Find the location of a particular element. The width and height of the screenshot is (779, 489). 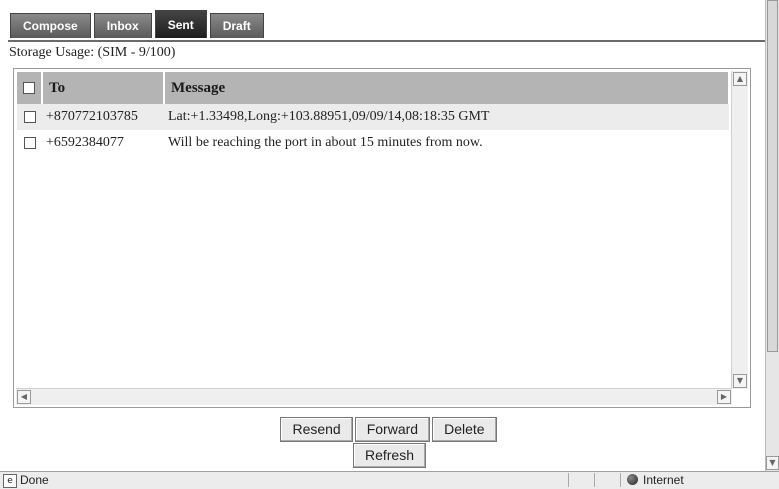

status-bar: e Done Internet is located at coordinates (389, 480).